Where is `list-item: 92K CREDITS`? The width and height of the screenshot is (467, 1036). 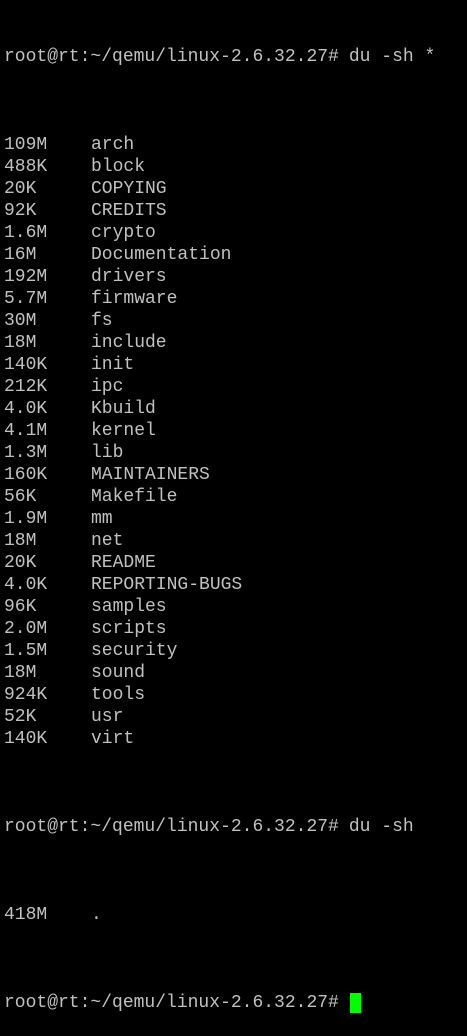 list-item: 92K CREDITS is located at coordinates (235, 211).